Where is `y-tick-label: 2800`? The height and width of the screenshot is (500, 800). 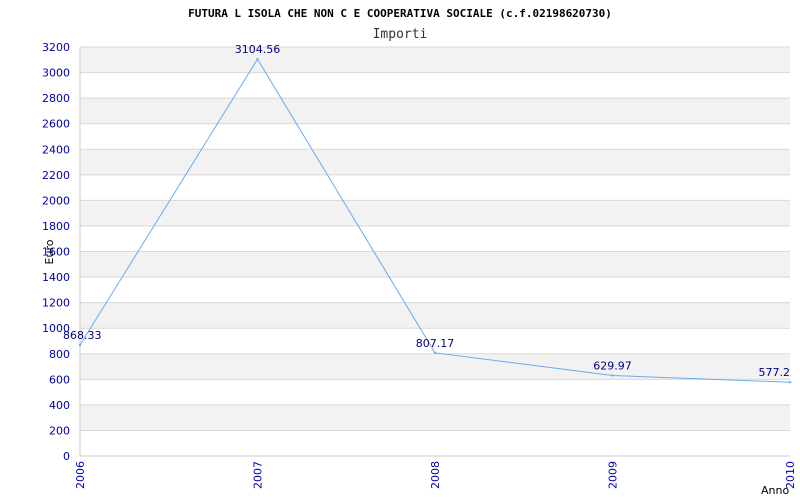
y-tick-label: 2800 is located at coordinates (56, 98).